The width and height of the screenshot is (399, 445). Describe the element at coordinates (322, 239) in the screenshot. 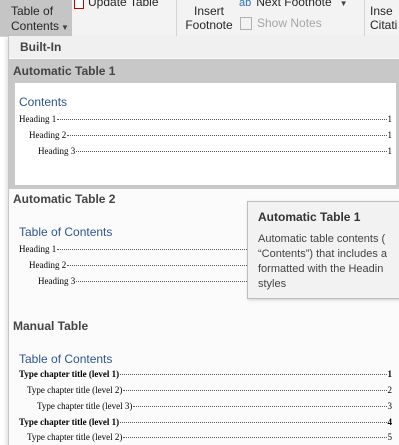

I see `tooltip-line: Automatic table contents (` at that location.